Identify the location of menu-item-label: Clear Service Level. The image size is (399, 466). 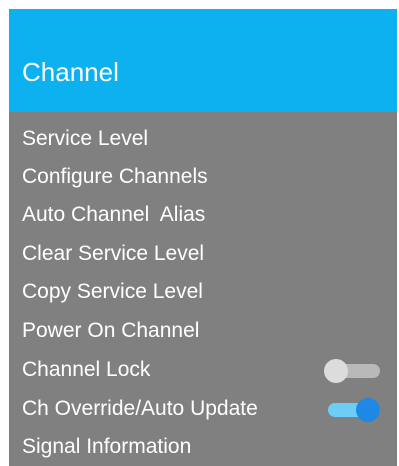
(113, 253).